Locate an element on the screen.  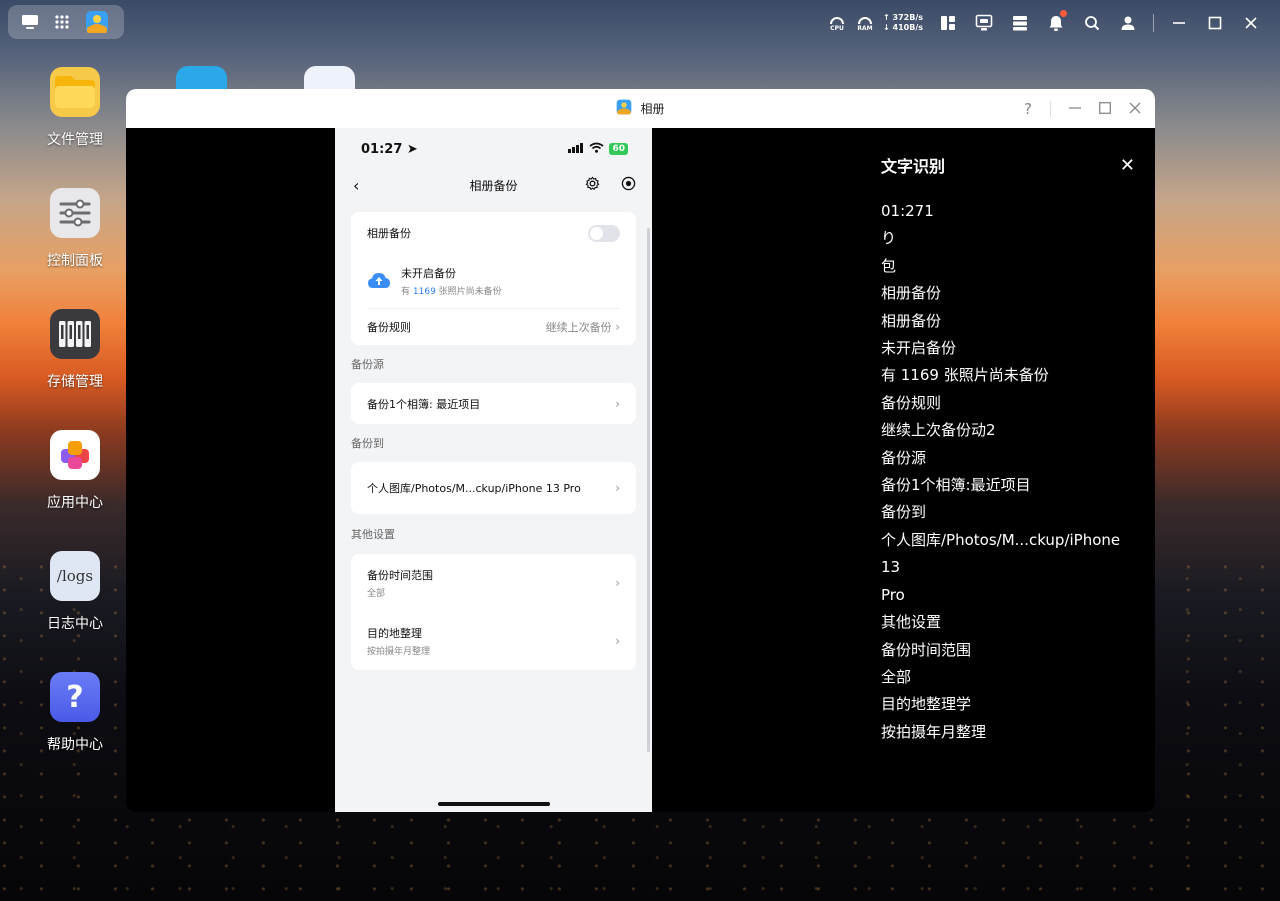
back-icon: ‹ is located at coordinates (356, 185).